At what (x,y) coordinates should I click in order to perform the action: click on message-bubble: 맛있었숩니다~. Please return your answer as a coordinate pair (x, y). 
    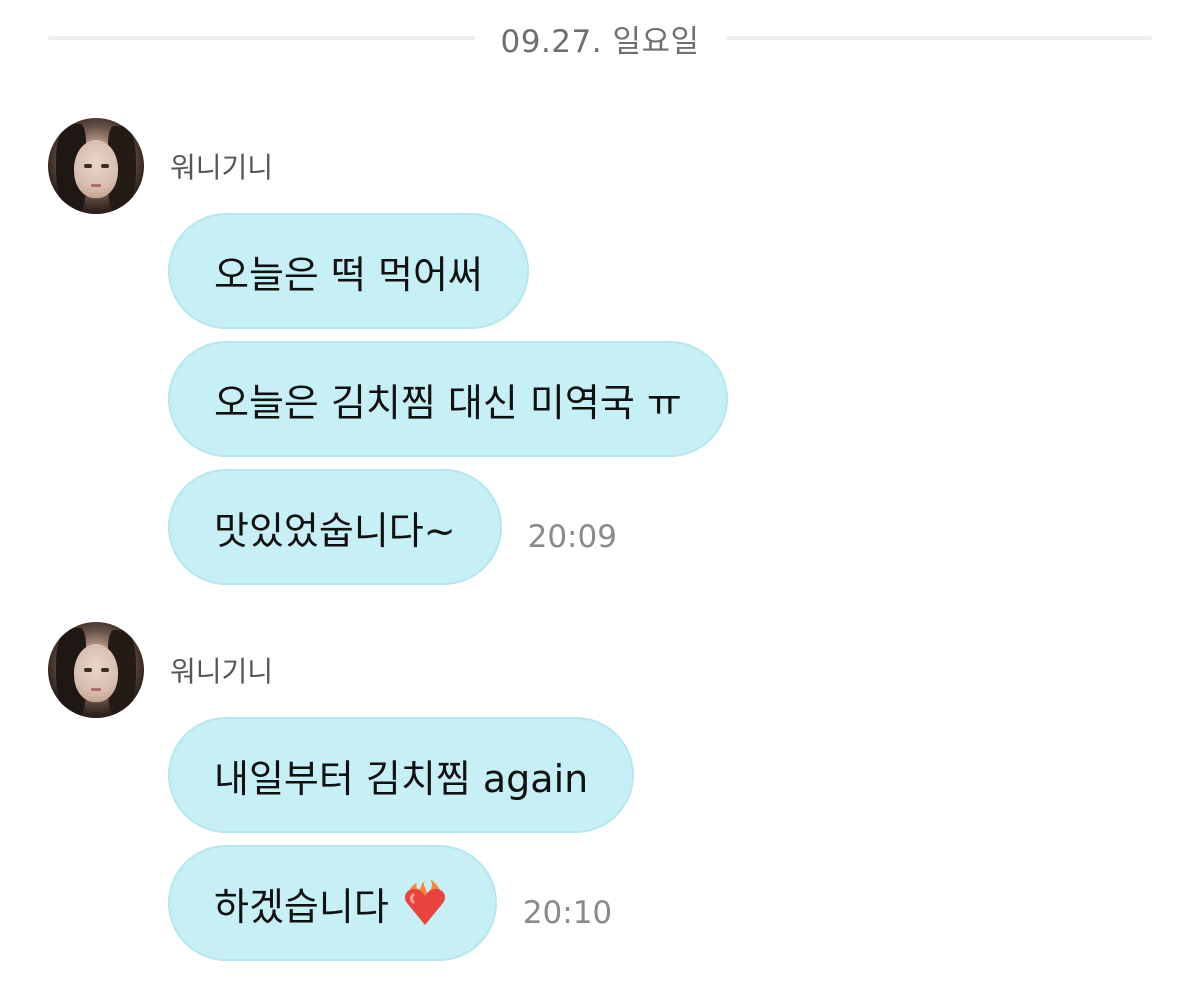
    Looking at the image, I should click on (335, 527).